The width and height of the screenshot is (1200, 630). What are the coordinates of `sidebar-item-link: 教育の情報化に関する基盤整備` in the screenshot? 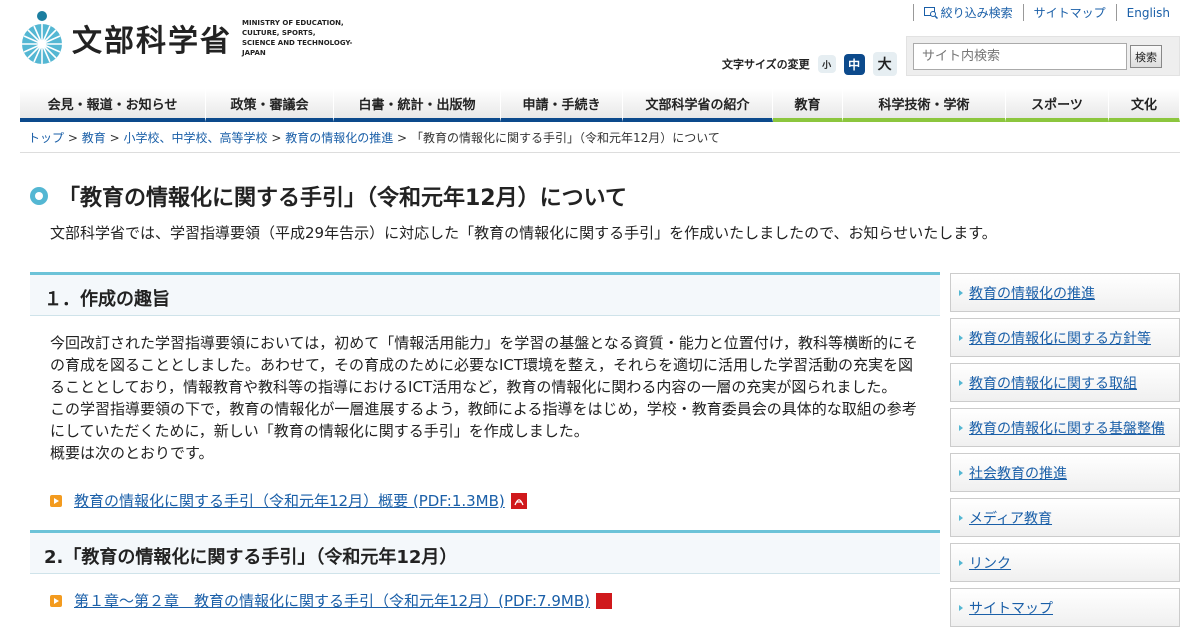 It's located at (1067, 428).